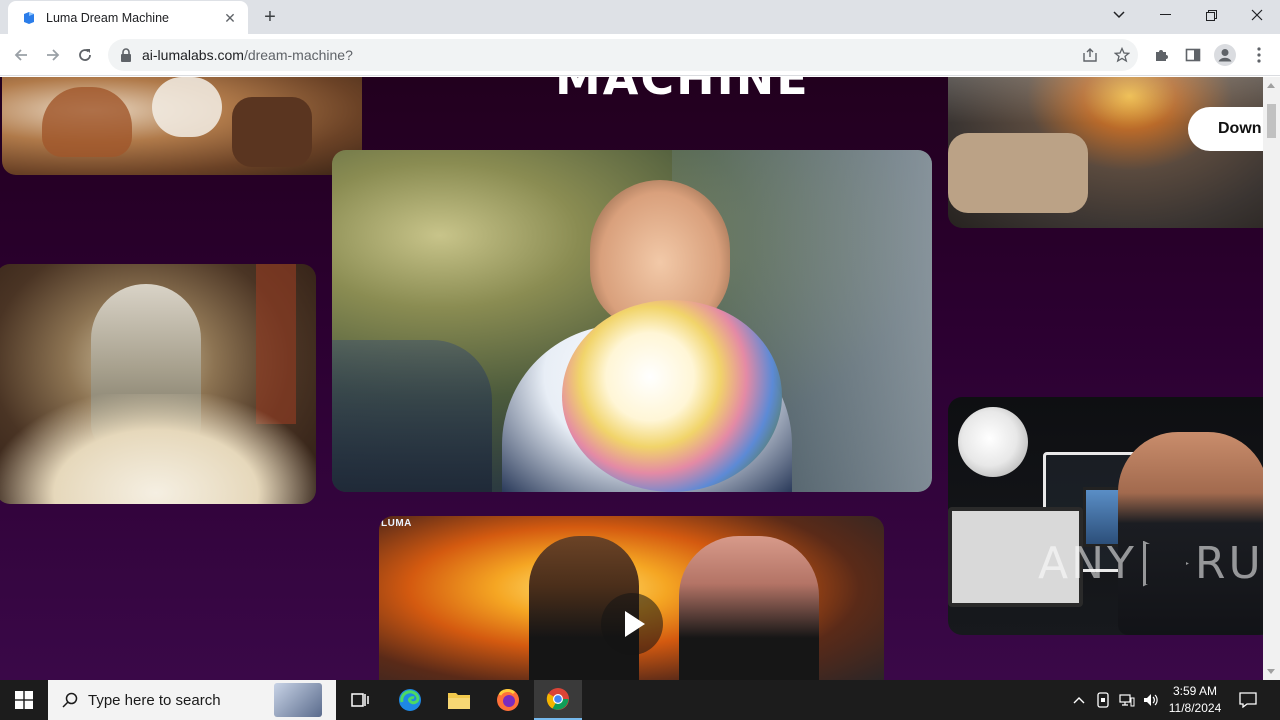 The width and height of the screenshot is (1280, 720). I want to click on browser-tab: Luma Dream Machine ✕, so click(128, 17).